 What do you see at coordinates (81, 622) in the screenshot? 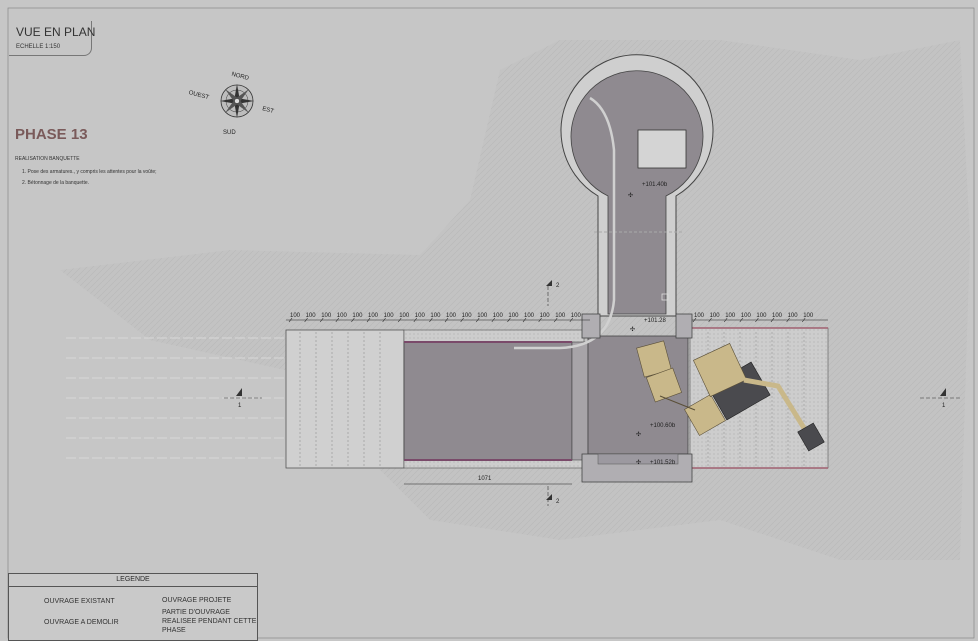
I see `legend-demolish-label: OUVRAGE A DEMOLIR` at bounding box center [81, 622].